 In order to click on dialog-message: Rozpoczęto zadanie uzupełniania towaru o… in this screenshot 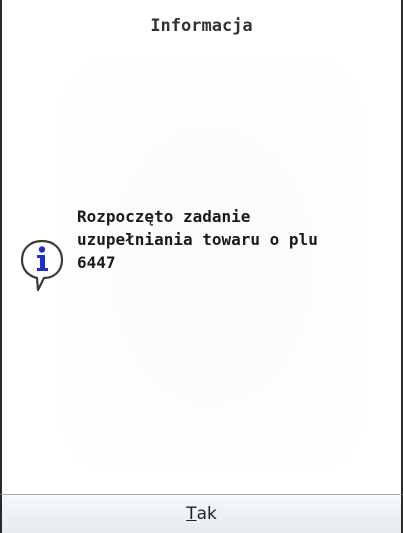, I will do `click(197, 239)`.